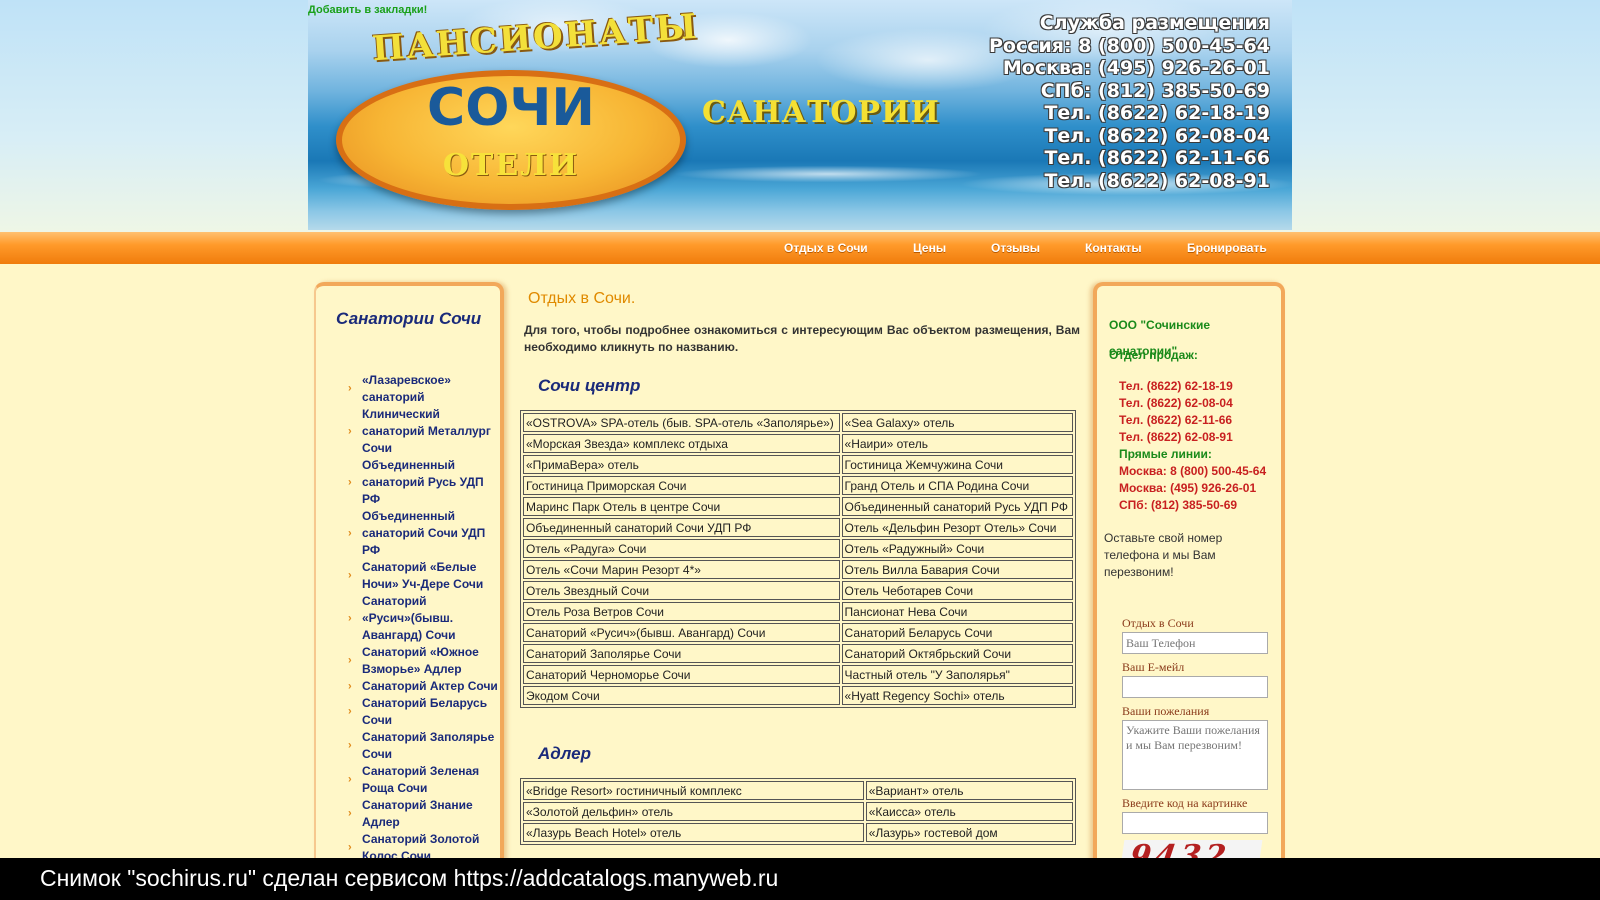  I want to click on contact-phone: Тел. (8622) 62-08-91, so click(1176, 437).